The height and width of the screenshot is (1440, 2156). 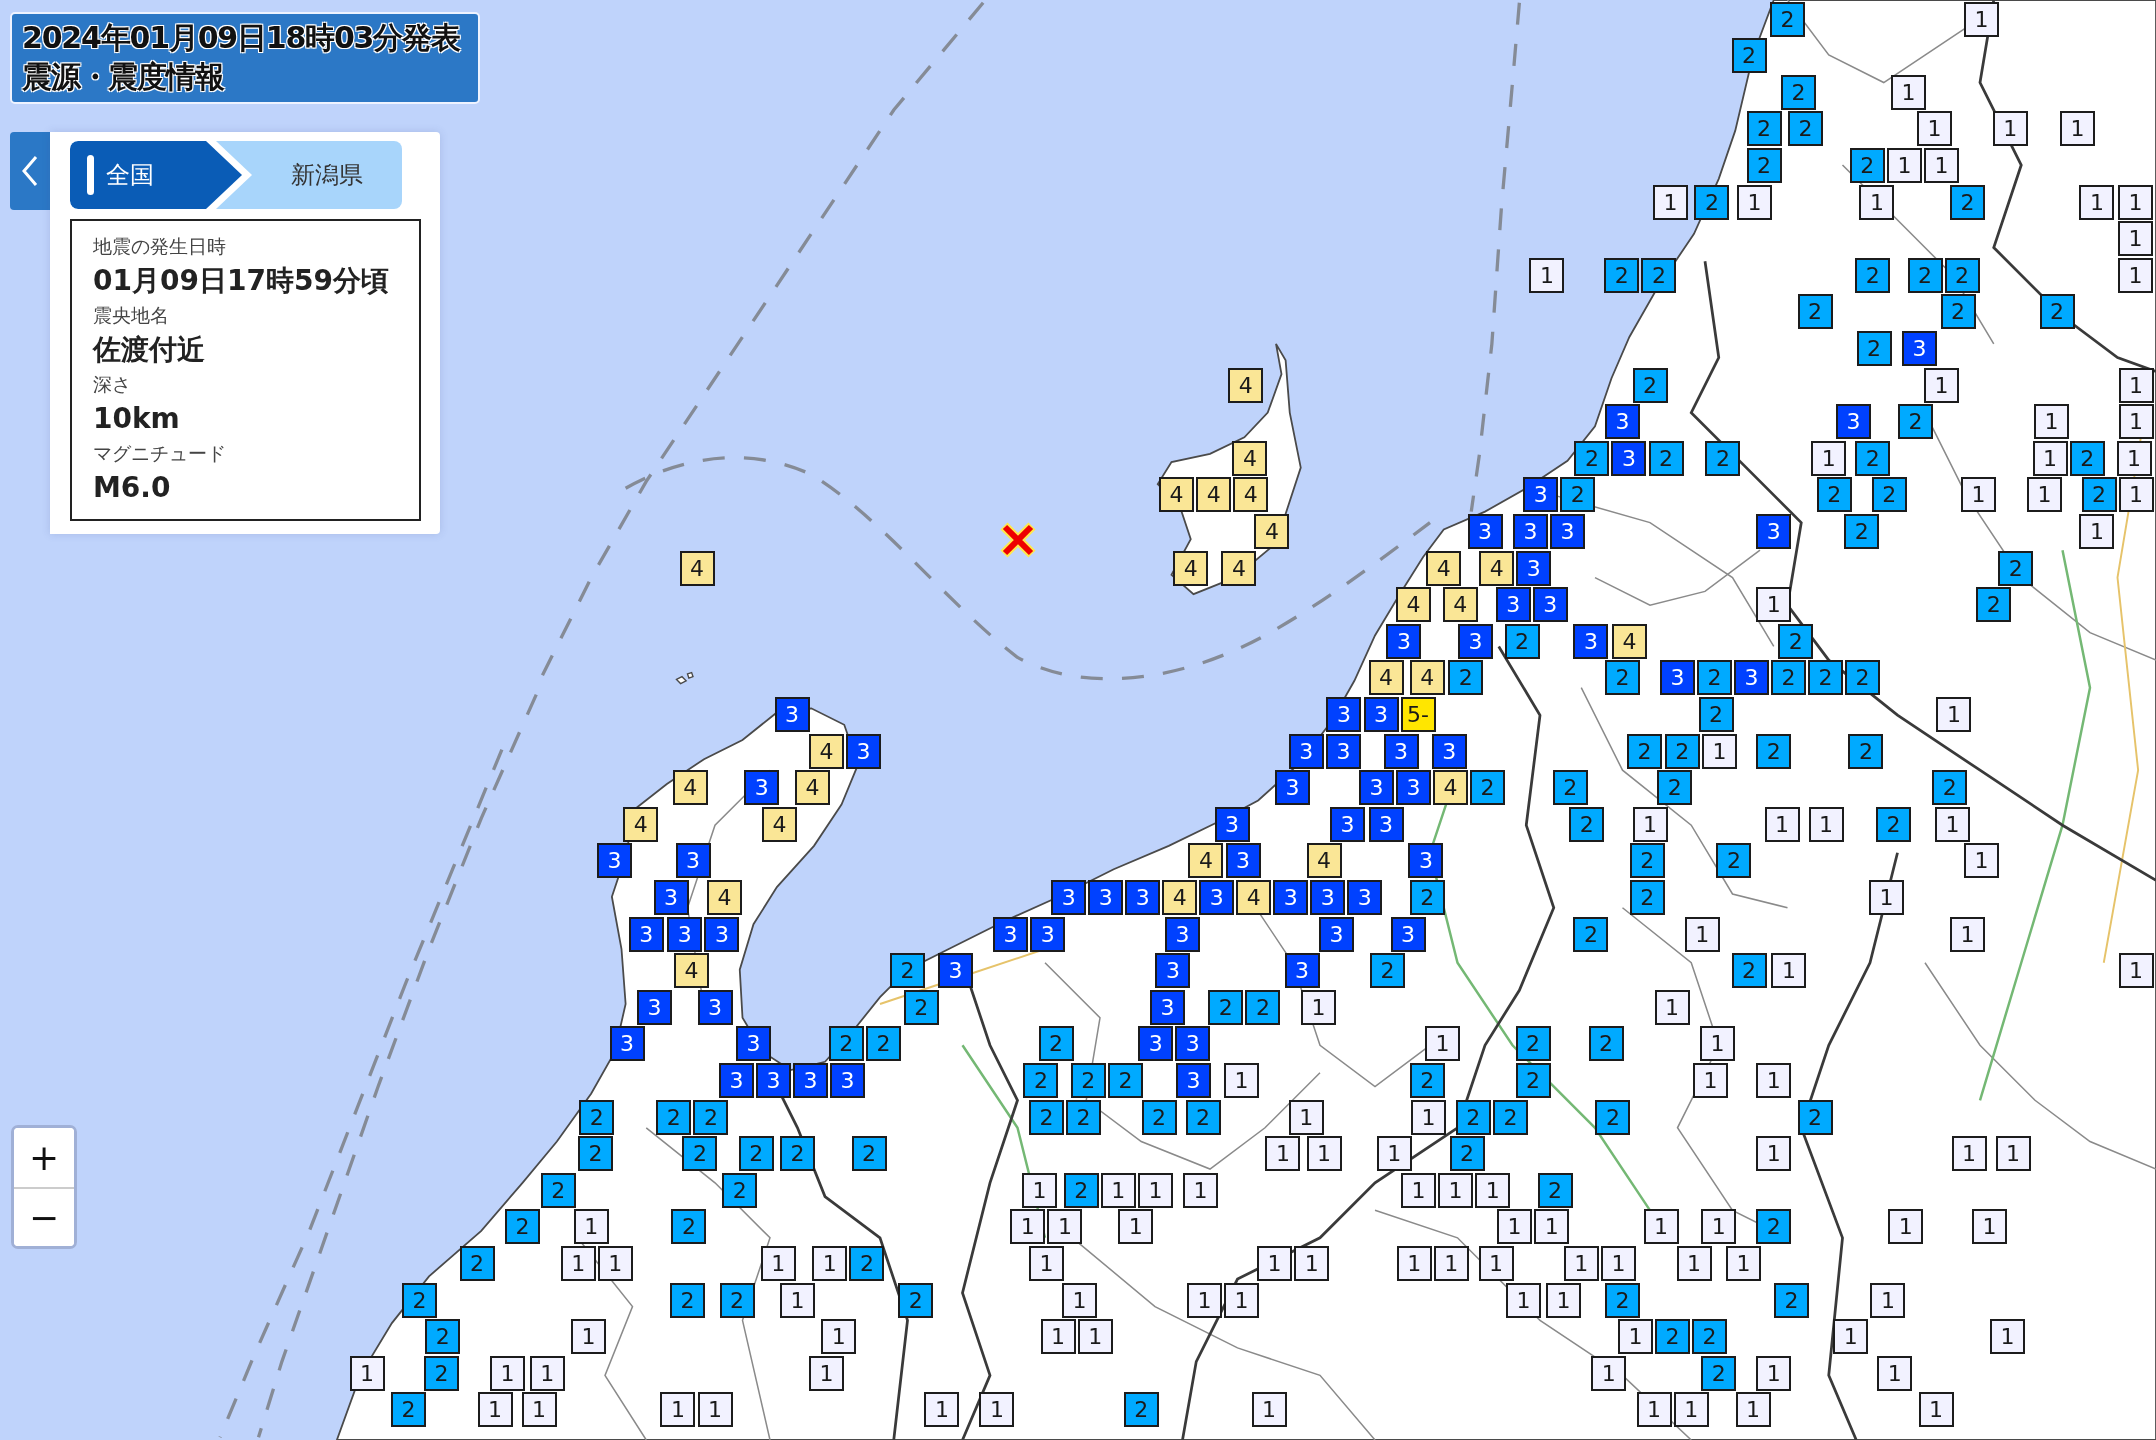 I want to click on collapse-button, so click(x=30, y=171).